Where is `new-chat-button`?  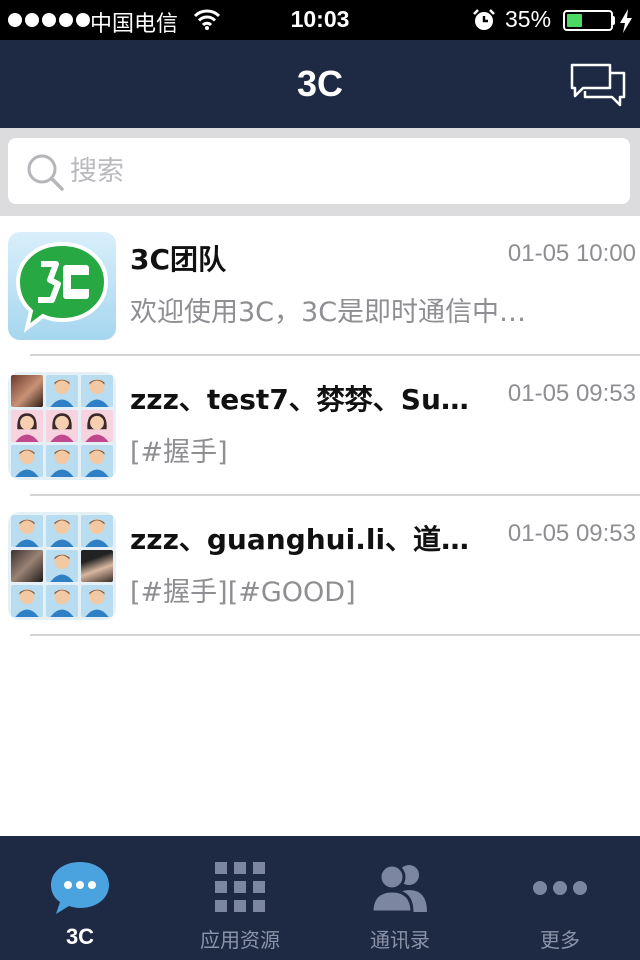 new-chat-button is located at coordinates (598, 85).